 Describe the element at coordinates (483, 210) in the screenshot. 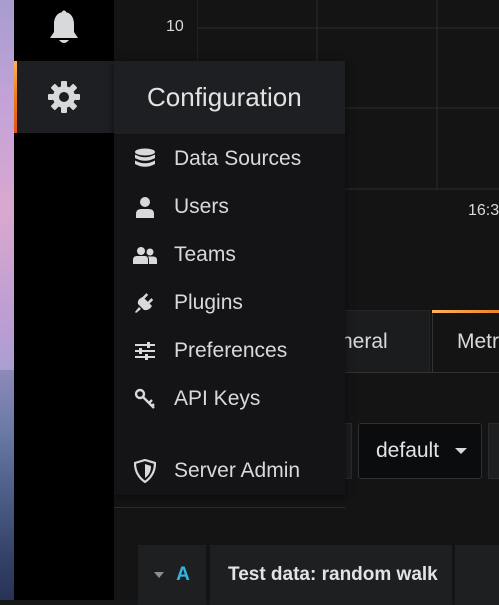

I see `x-axis-tick-label: 16:3` at that location.